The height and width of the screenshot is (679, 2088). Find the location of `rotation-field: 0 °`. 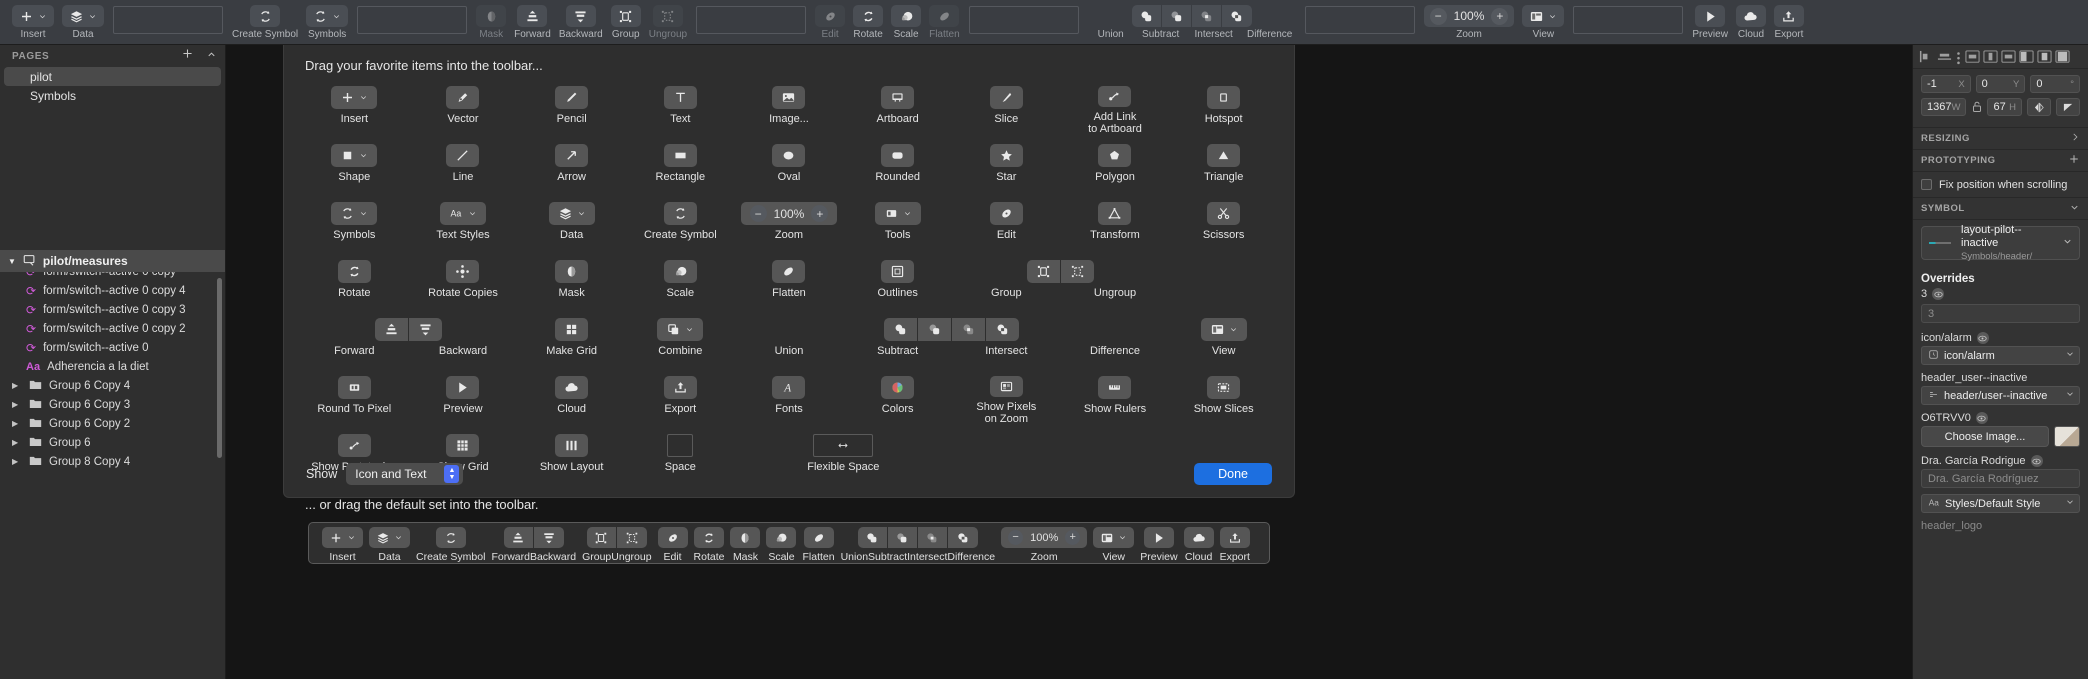

rotation-field: 0 ° is located at coordinates (2055, 84).